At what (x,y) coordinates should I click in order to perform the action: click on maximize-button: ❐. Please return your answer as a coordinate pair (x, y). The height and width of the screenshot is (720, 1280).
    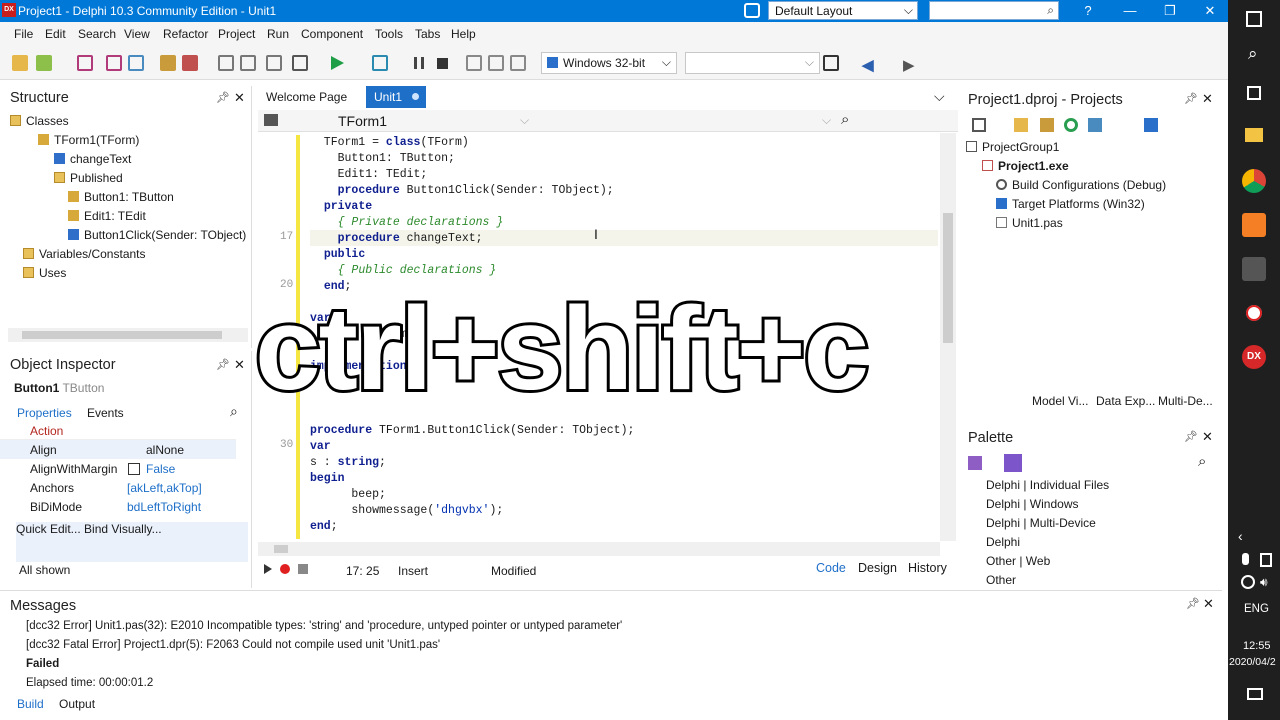
    Looking at the image, I should click on (1170, 11).